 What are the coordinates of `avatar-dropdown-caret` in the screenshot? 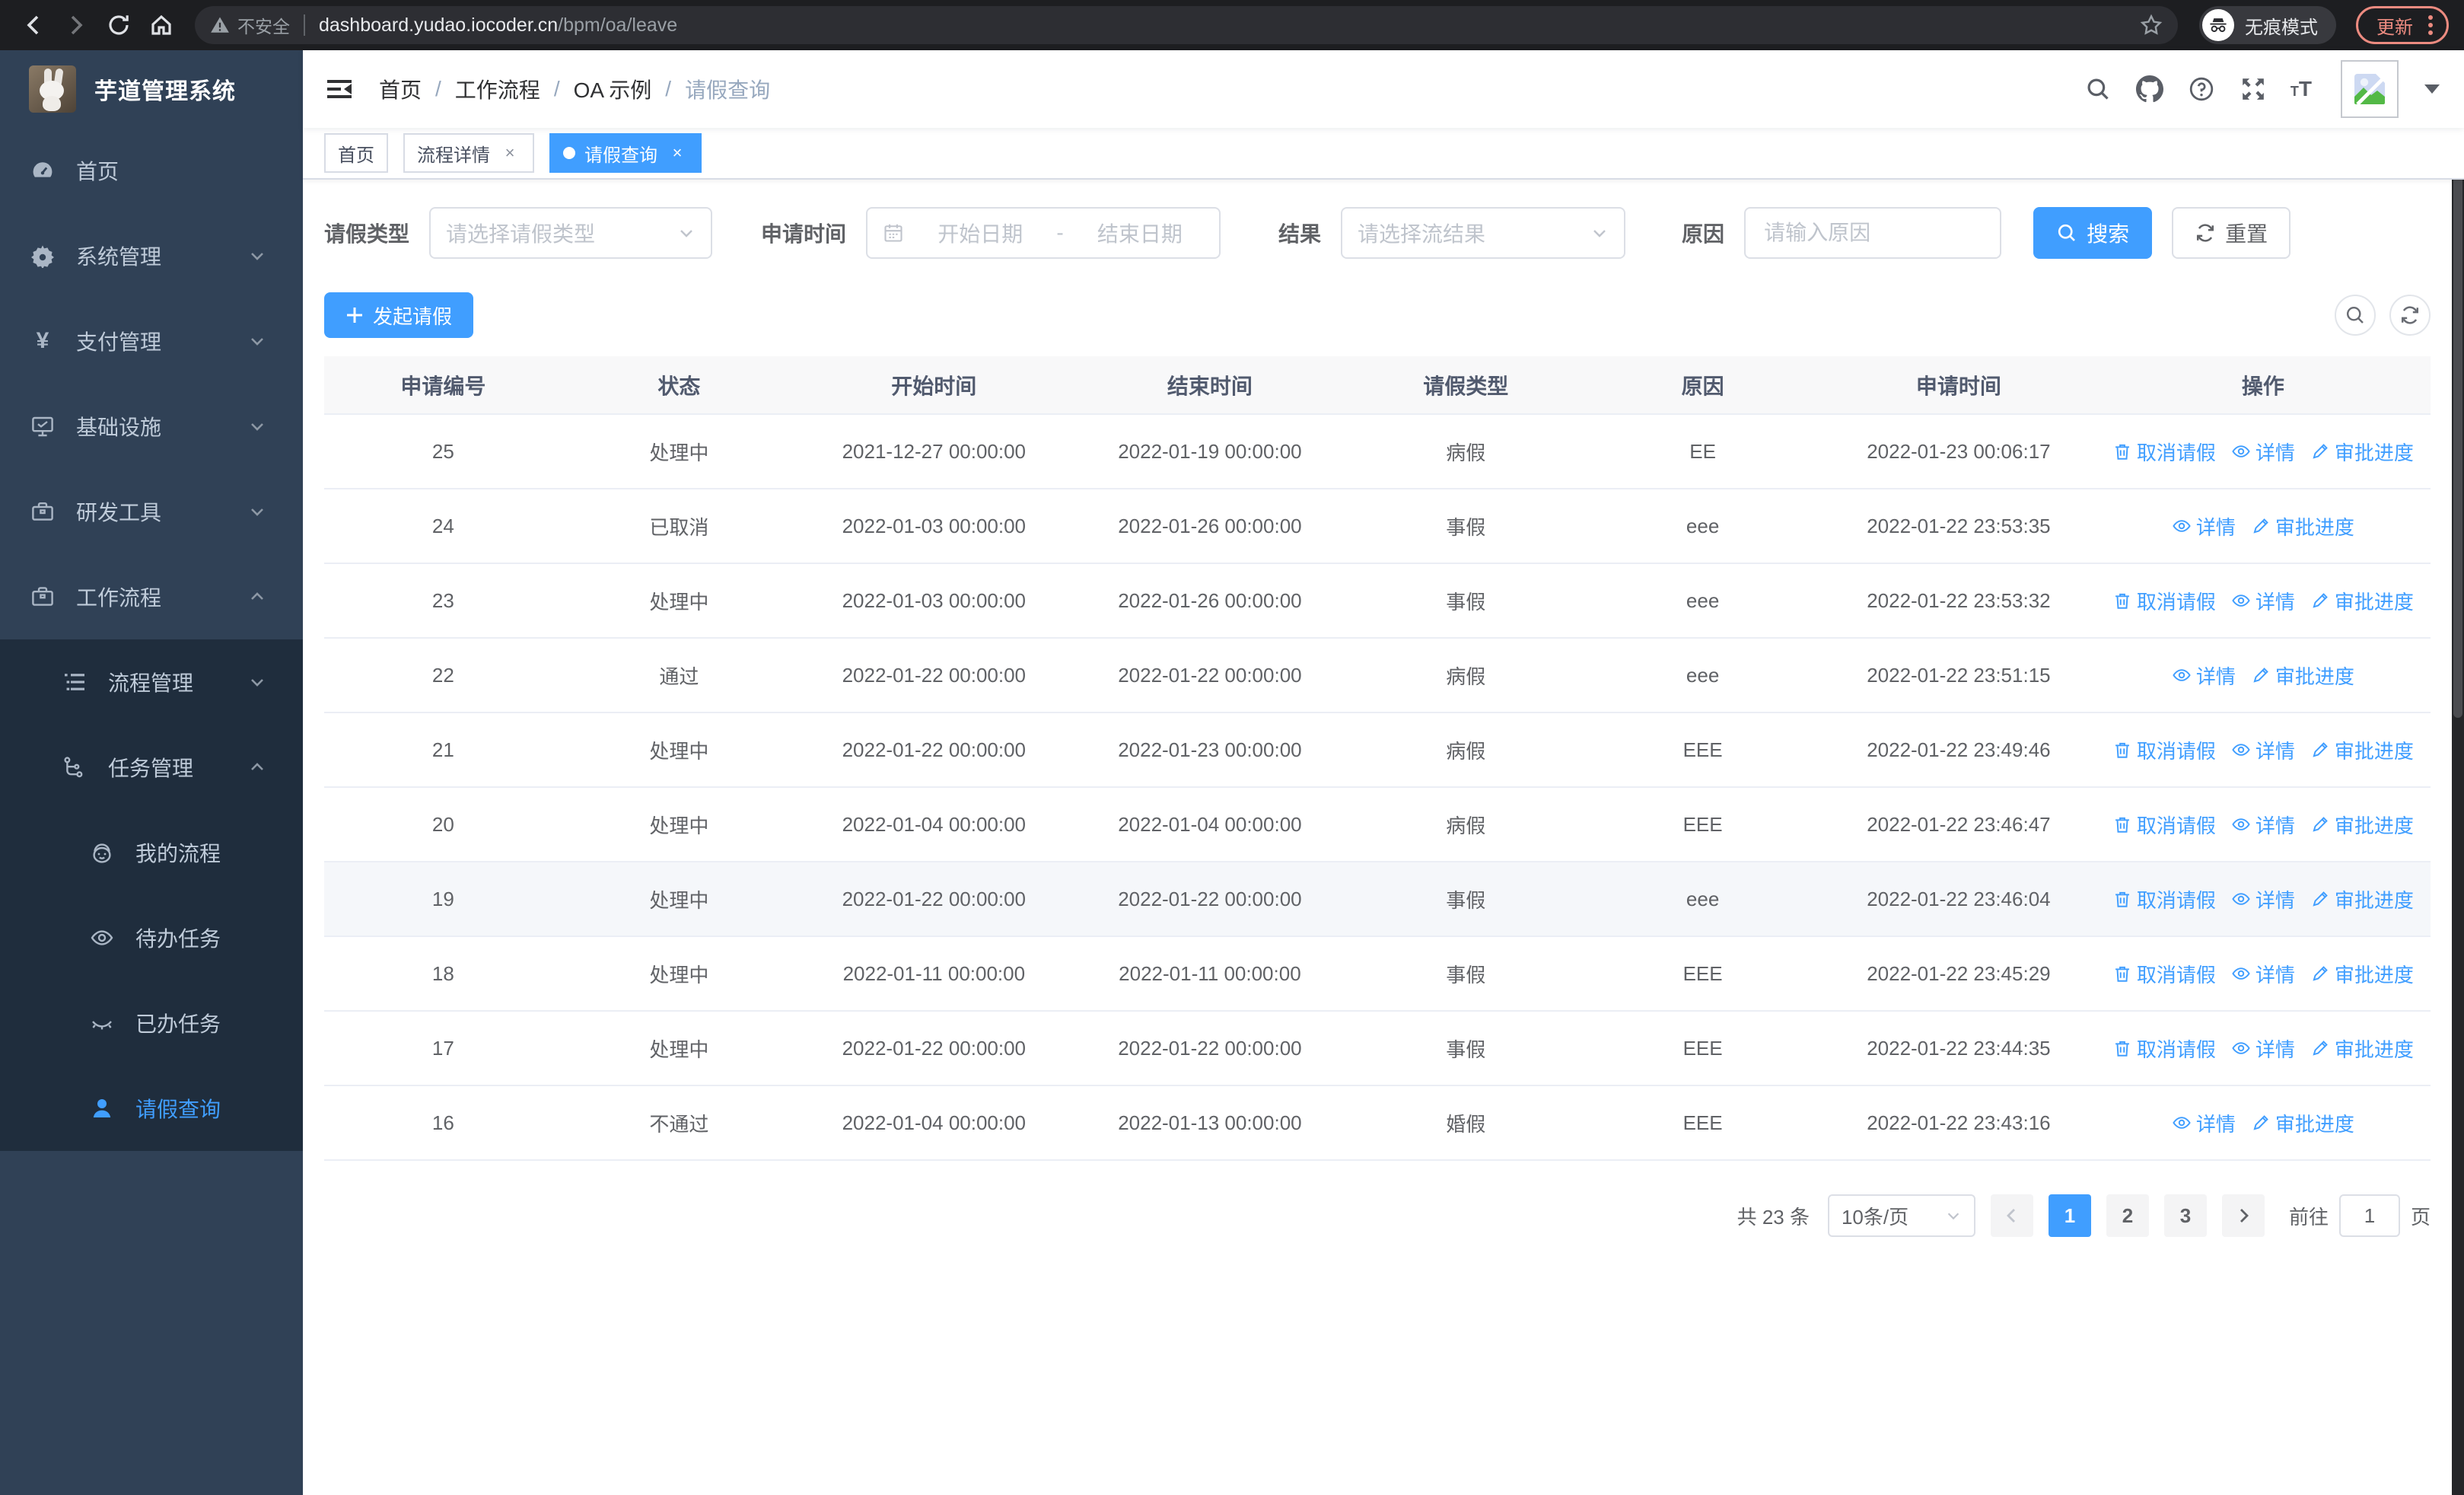 It's located at (2432, 89).